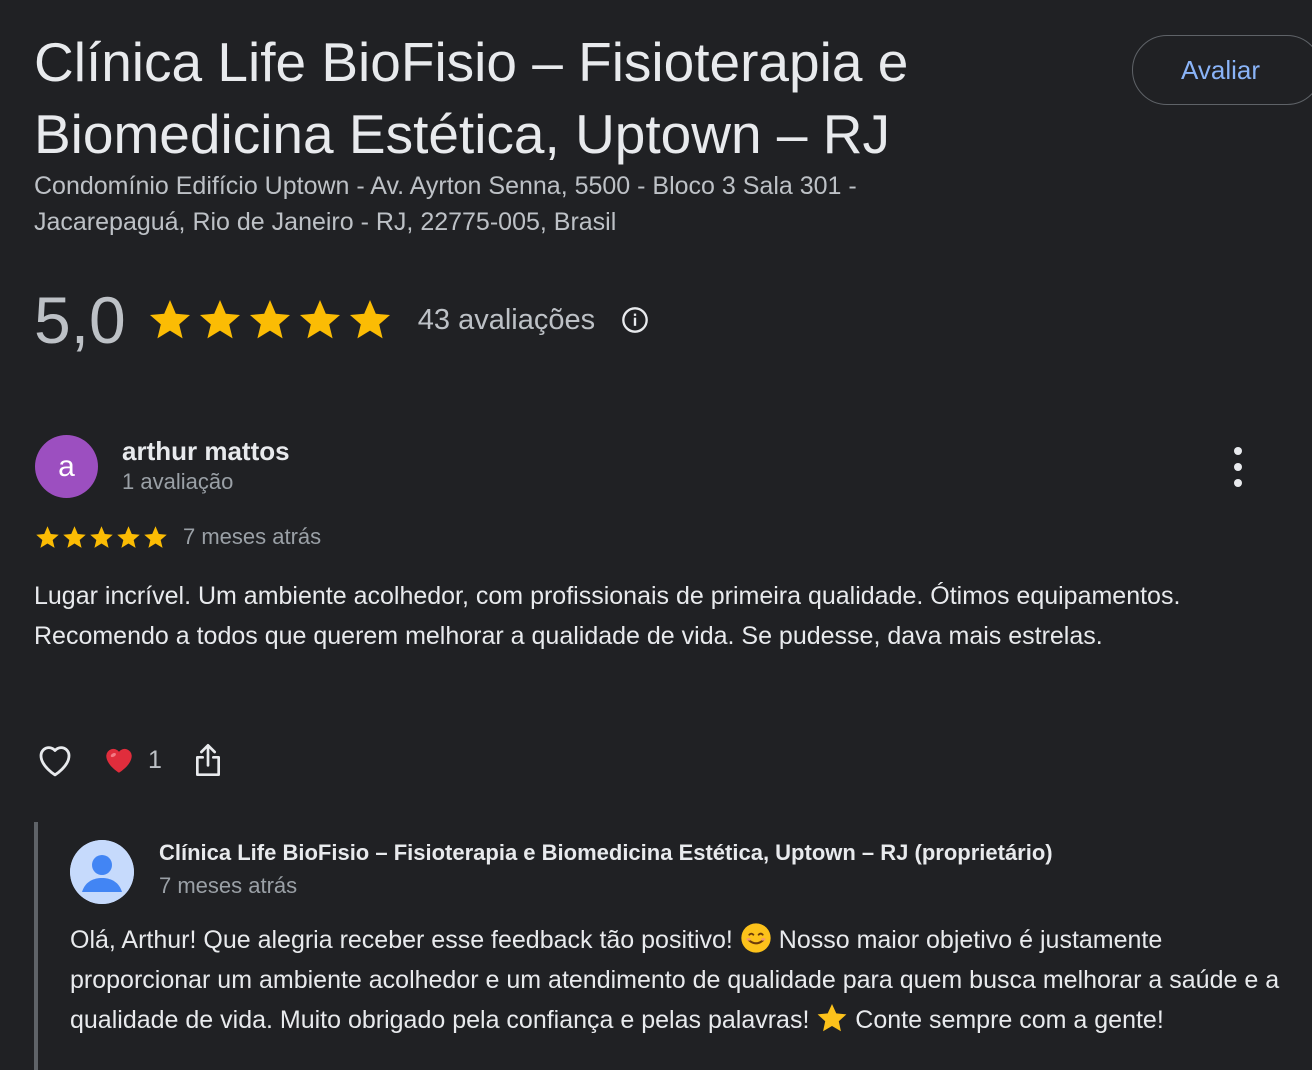 The image size is (1312, 1070). Describe the element at coordinates (756, 938) in the screenshot. I see `smile-emoji-icon` at that location.